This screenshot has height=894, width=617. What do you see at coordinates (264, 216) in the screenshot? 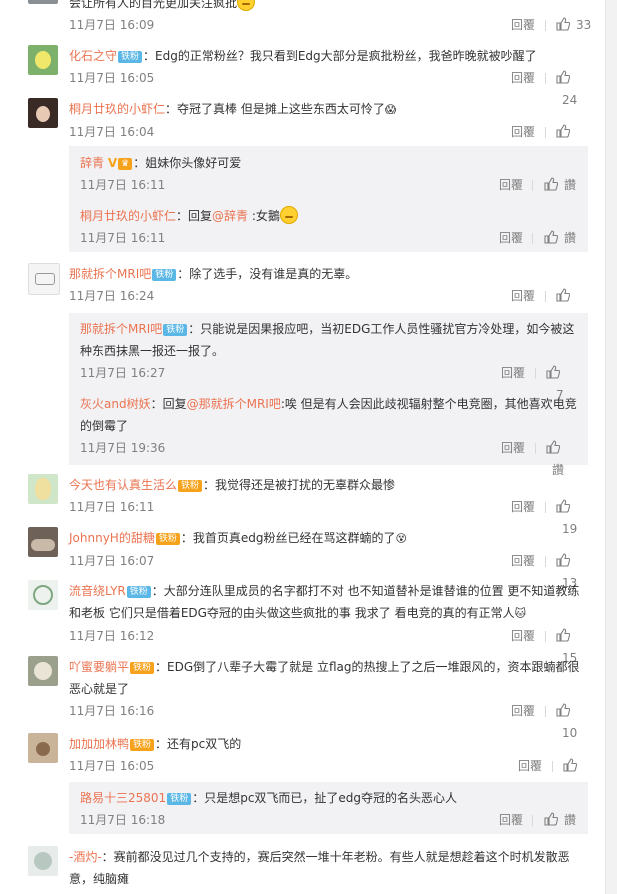
I see `comment-text: :女鵝` at bounding box center [264, 216].